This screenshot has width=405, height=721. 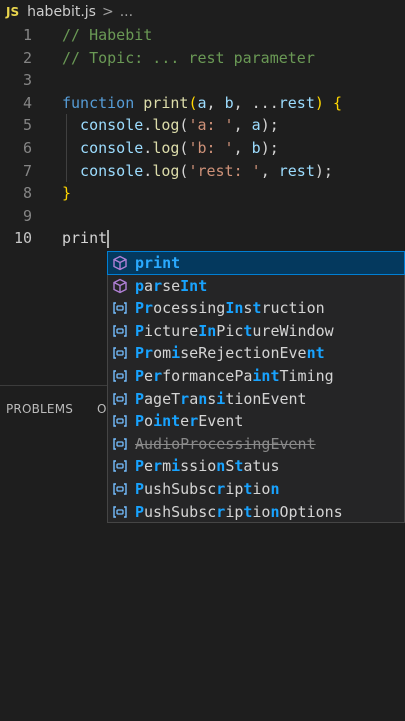 I want to click on code-line: 10 print, so click(x=202, y=238).